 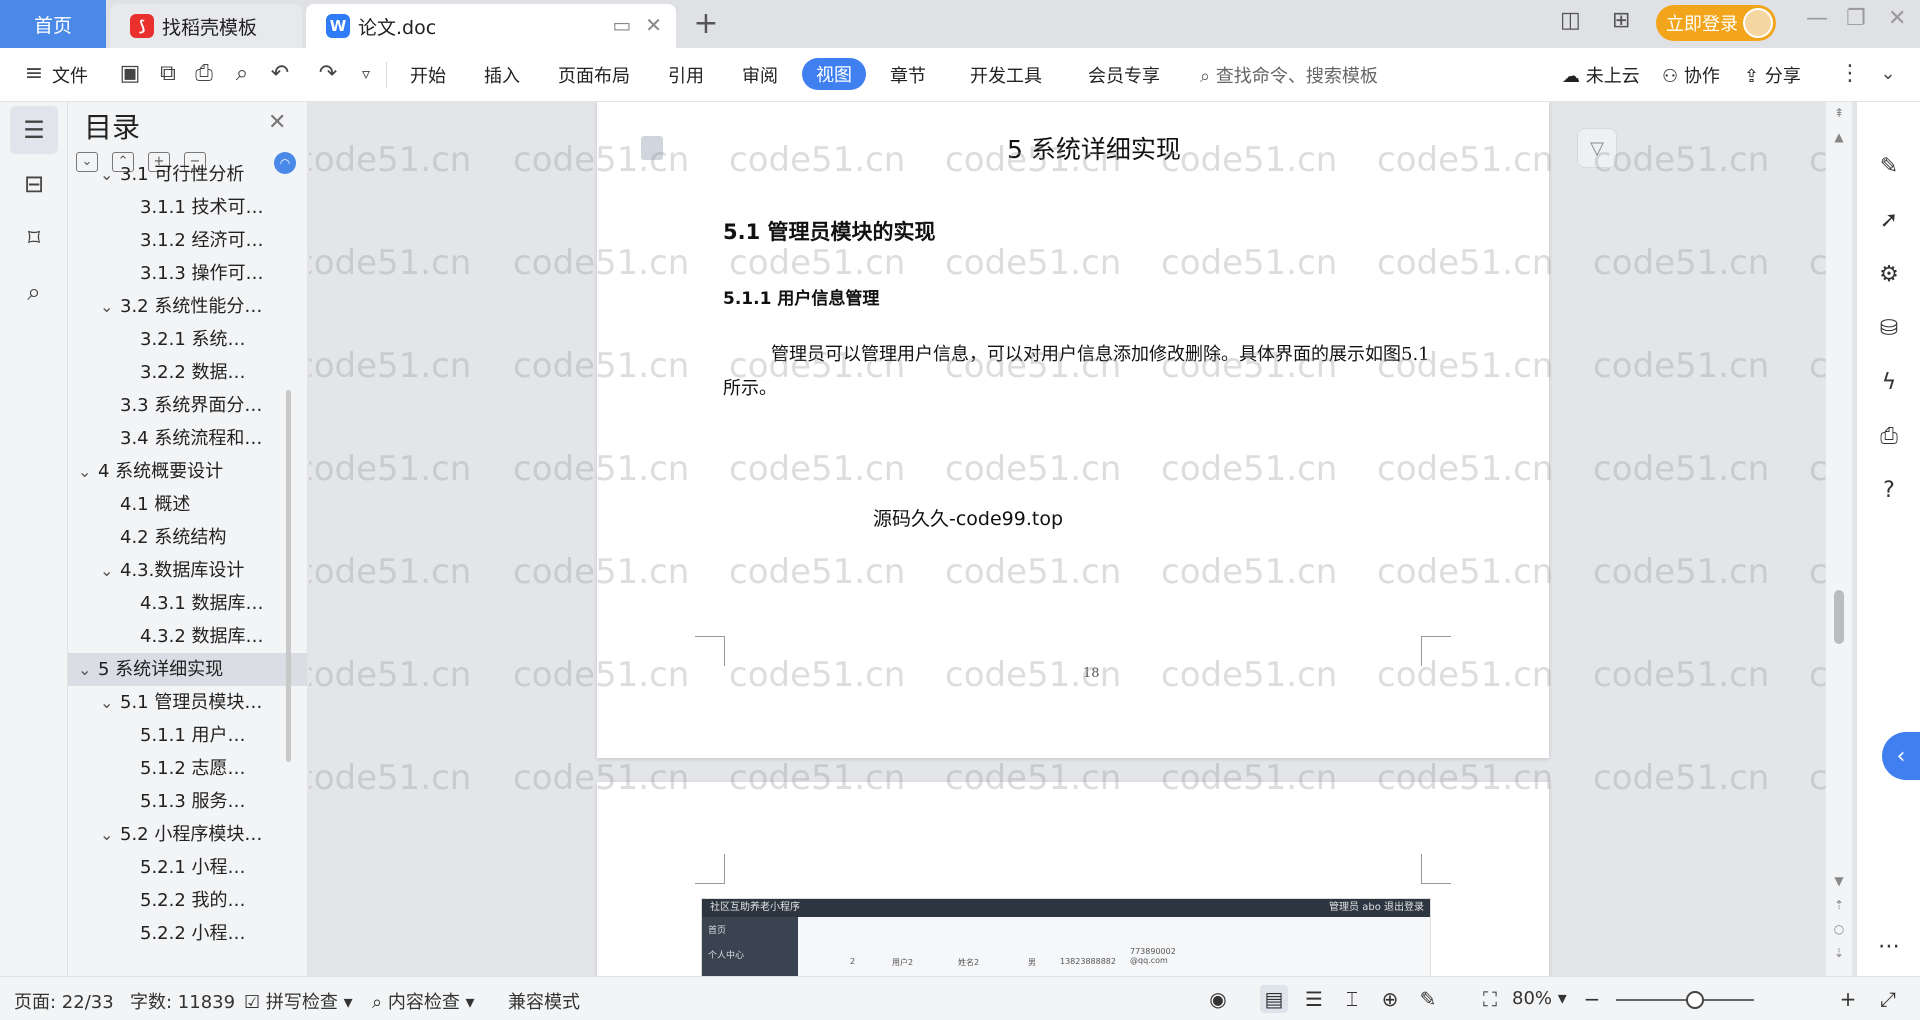 I want to click on next-page-icon: ⇣, so click(x=1839, y=953).